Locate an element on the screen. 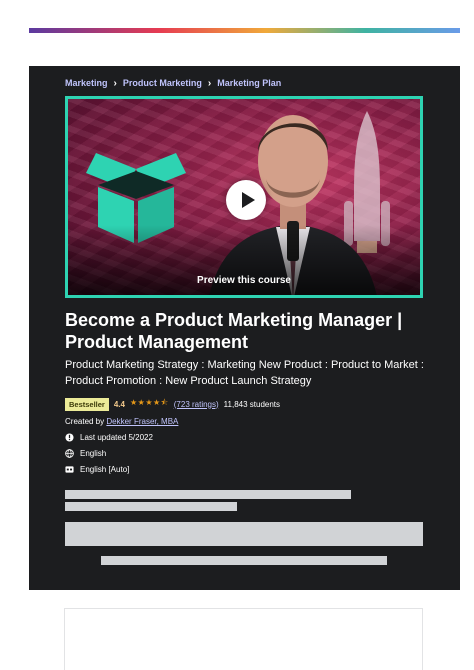 The image size is (474, 670). content-card is located at coordinates (243, 639).